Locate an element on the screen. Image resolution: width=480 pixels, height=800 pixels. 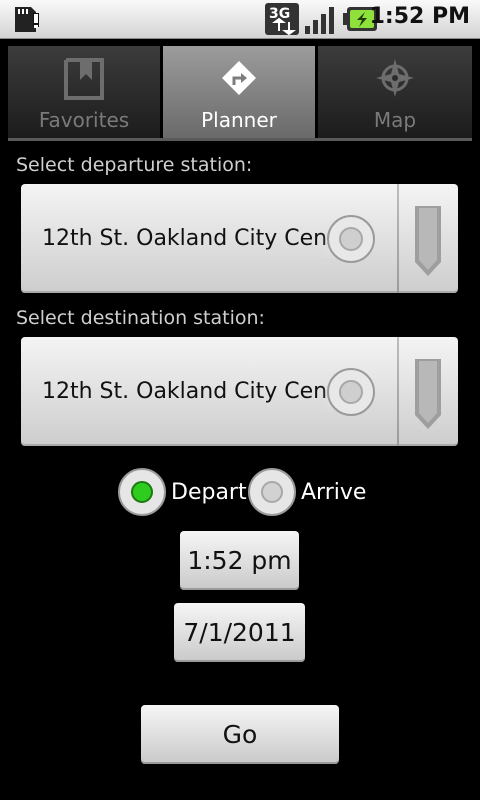
arrive-radio is located at coordinates (272, 494).